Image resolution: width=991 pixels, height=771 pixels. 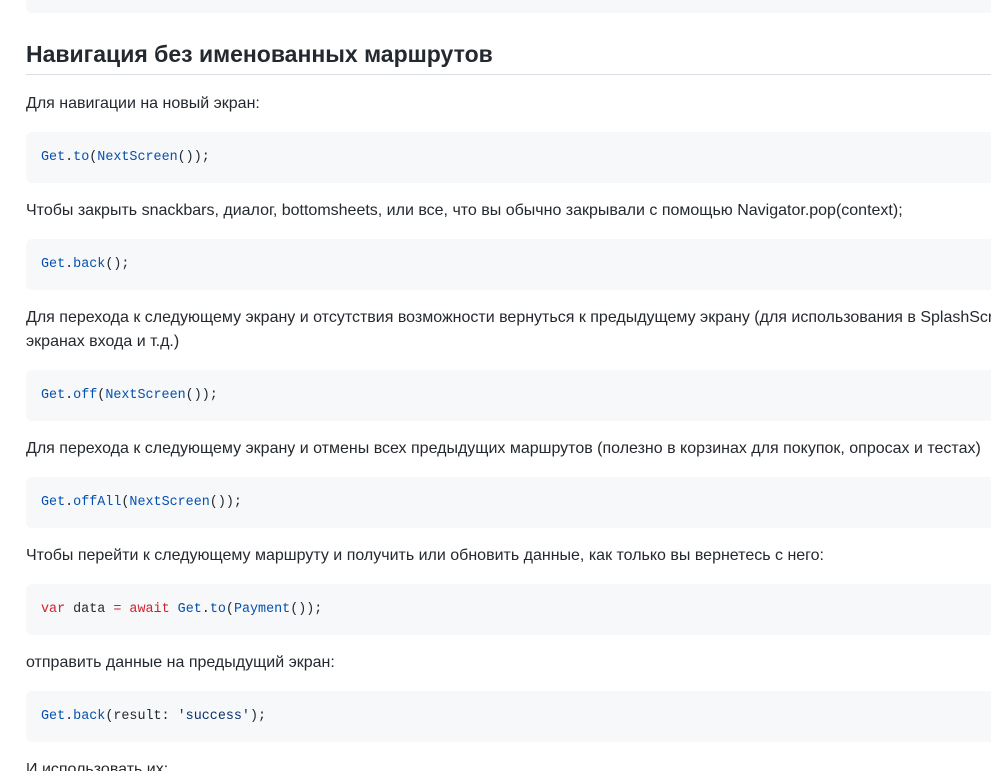 I want to click on code-line: var data = await Get.to(Payment());, so click(x=181, y=609).